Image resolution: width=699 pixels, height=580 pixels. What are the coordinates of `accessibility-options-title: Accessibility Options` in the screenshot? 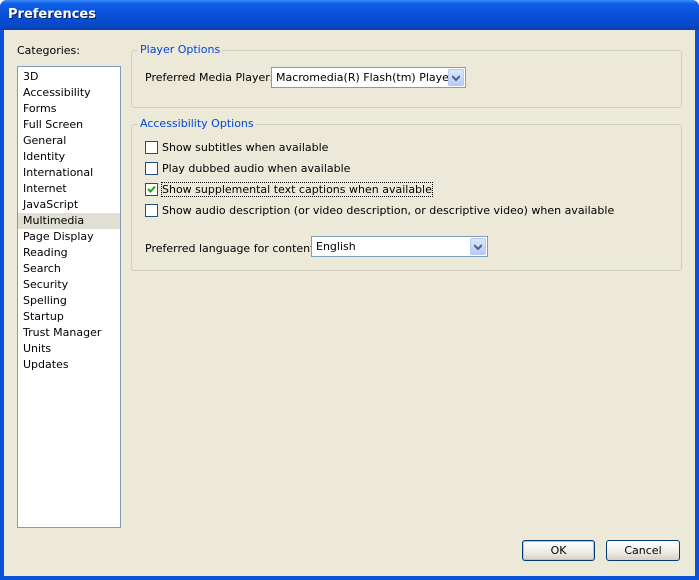 It's located at (197, 123).